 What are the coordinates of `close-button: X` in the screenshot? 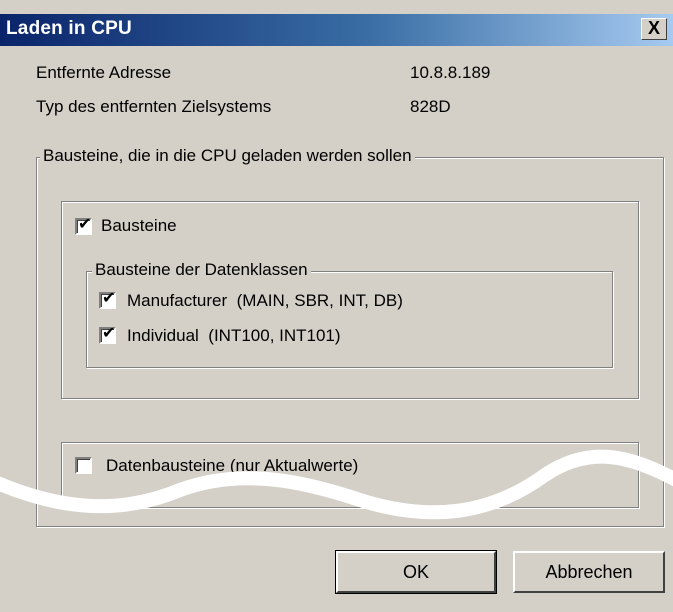 It's located at (654, 29).